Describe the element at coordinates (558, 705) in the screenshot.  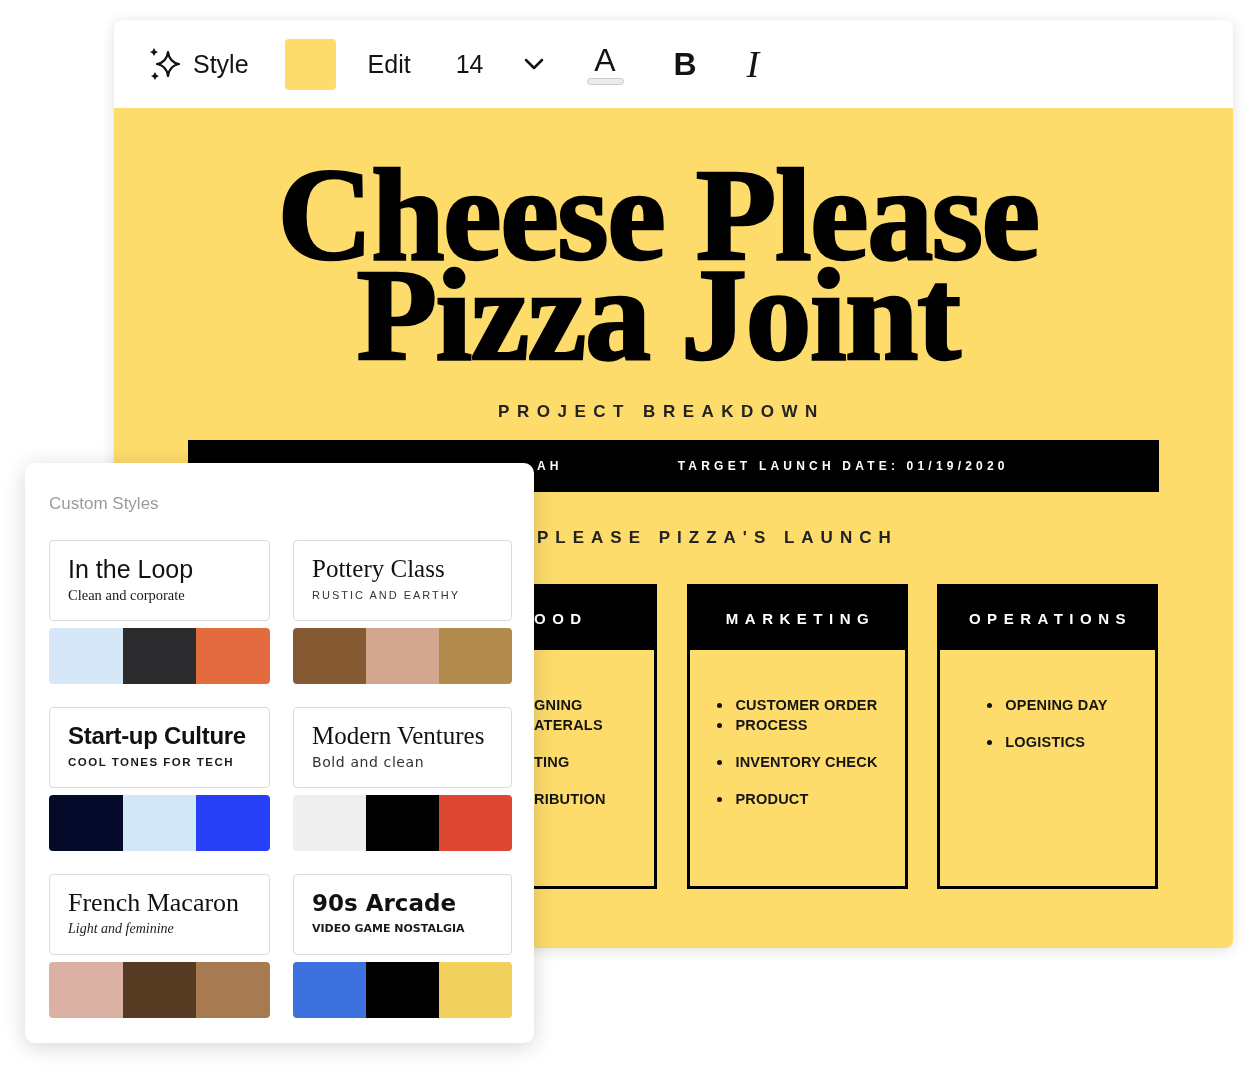
I see `list-item: GNING` at that location.